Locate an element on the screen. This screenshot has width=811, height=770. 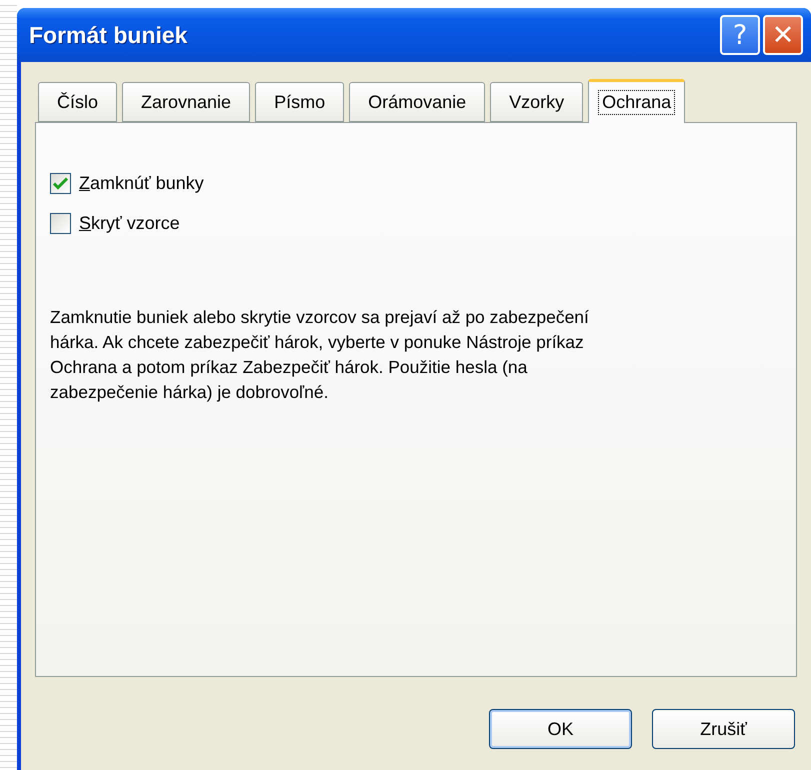
cancel-button: Zrušiť is located at coordinates (723, 729).